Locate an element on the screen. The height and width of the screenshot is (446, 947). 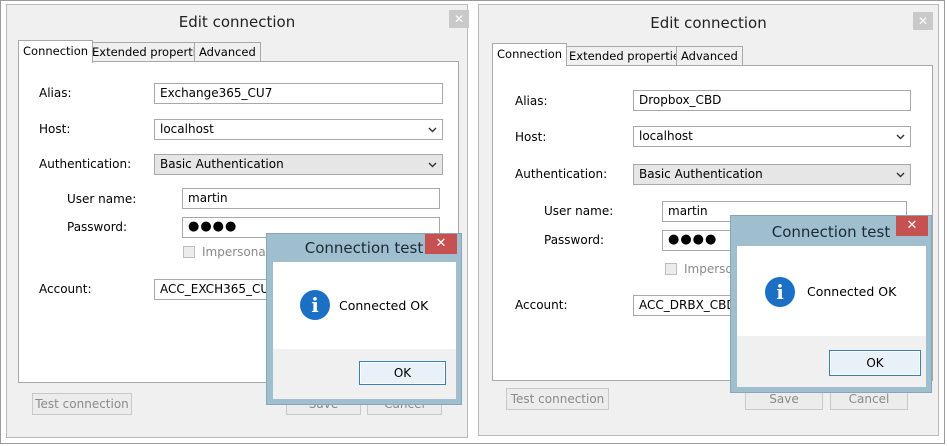
username-field: martin is located at coordinates (311, 198).